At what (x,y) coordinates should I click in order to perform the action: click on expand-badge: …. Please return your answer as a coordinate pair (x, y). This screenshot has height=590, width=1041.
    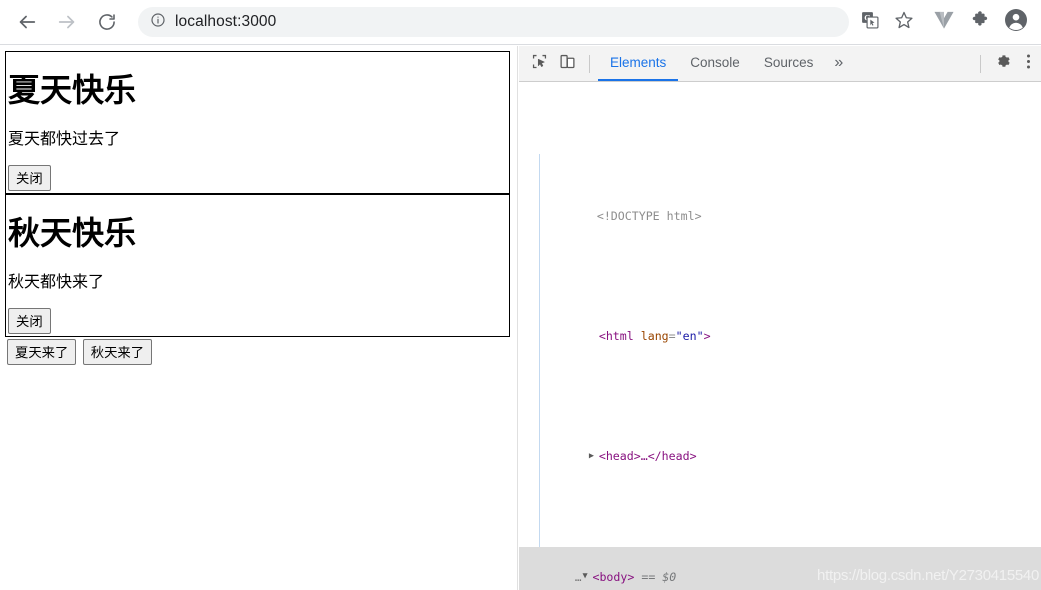
    Looking at the image, I should click on (579, 577).